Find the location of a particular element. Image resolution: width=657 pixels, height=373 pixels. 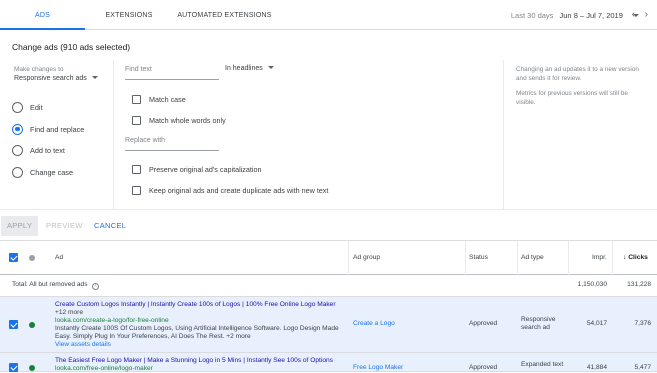

ad-type-value: Responsive search ad is located at coordinates (538, 323).